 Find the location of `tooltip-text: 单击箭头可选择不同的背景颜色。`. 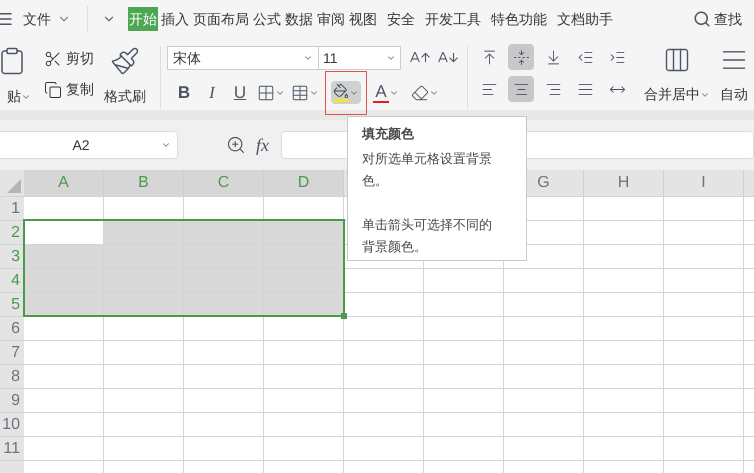

tooltip-text: 单击箭头可选择不同的背景颜色。 is located at coordinates (427, 236).